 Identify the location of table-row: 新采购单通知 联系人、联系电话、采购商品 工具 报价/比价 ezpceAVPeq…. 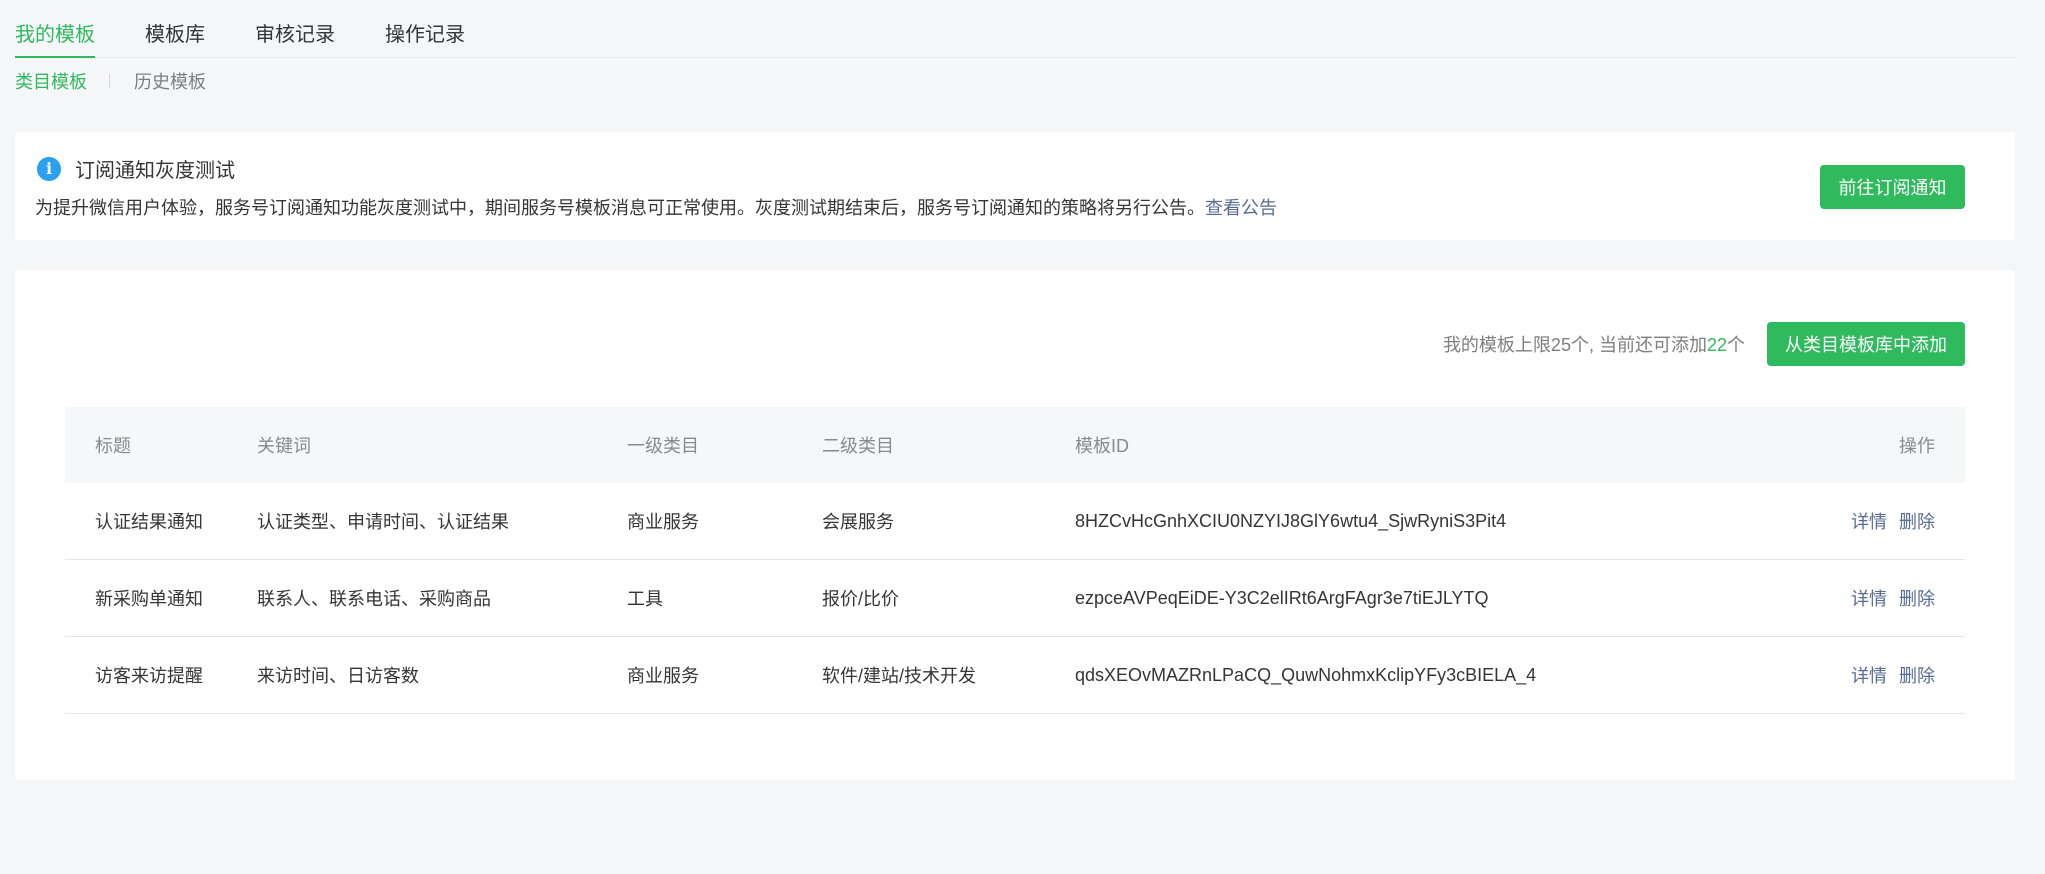
(1015, 598).